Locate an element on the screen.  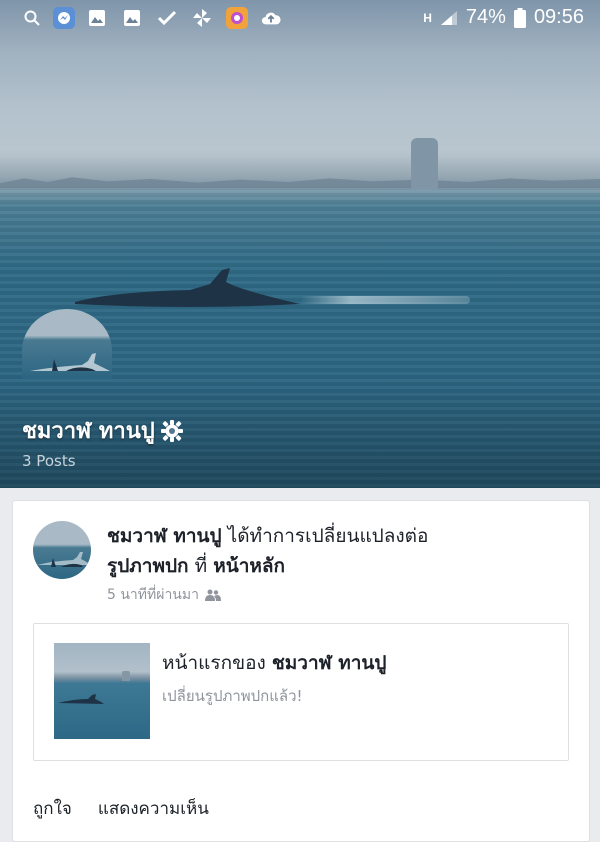
page-name-text: ชมวาฬ ทานปู is located at coordinates (88, 431).